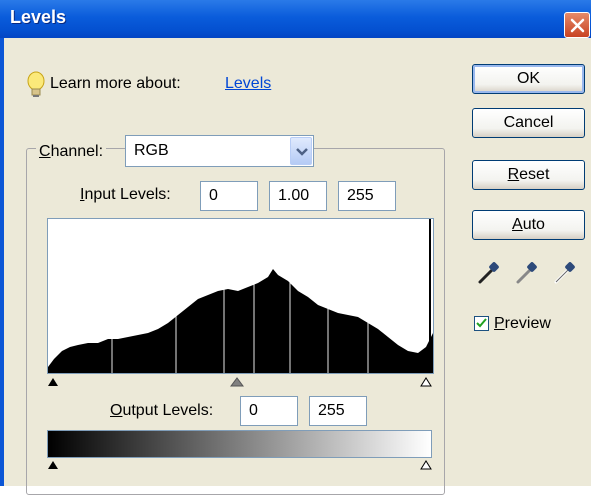 This screenshot has width=591, height=495. What do you see at coordinates (36, 84) in the screenshot?
I see `lightbulb-icon` at bounding box center [36, 84].